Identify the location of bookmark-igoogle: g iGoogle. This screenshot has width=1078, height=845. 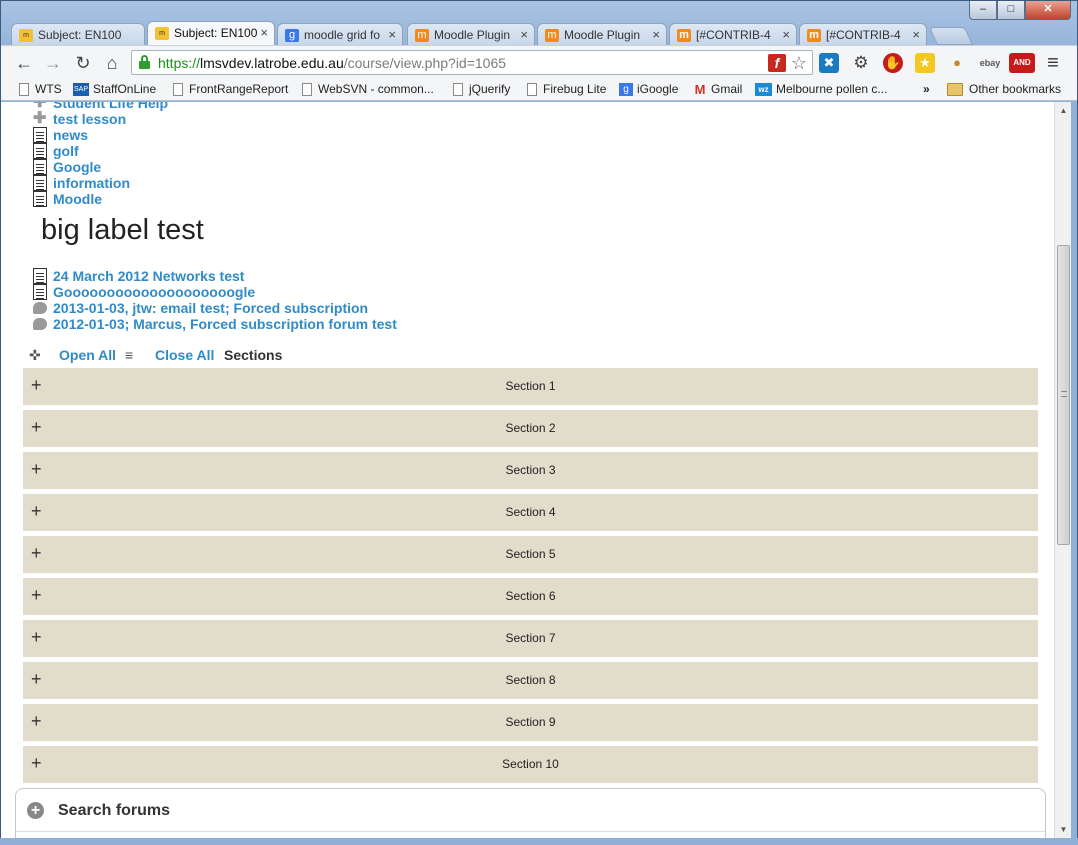
(648, 89).